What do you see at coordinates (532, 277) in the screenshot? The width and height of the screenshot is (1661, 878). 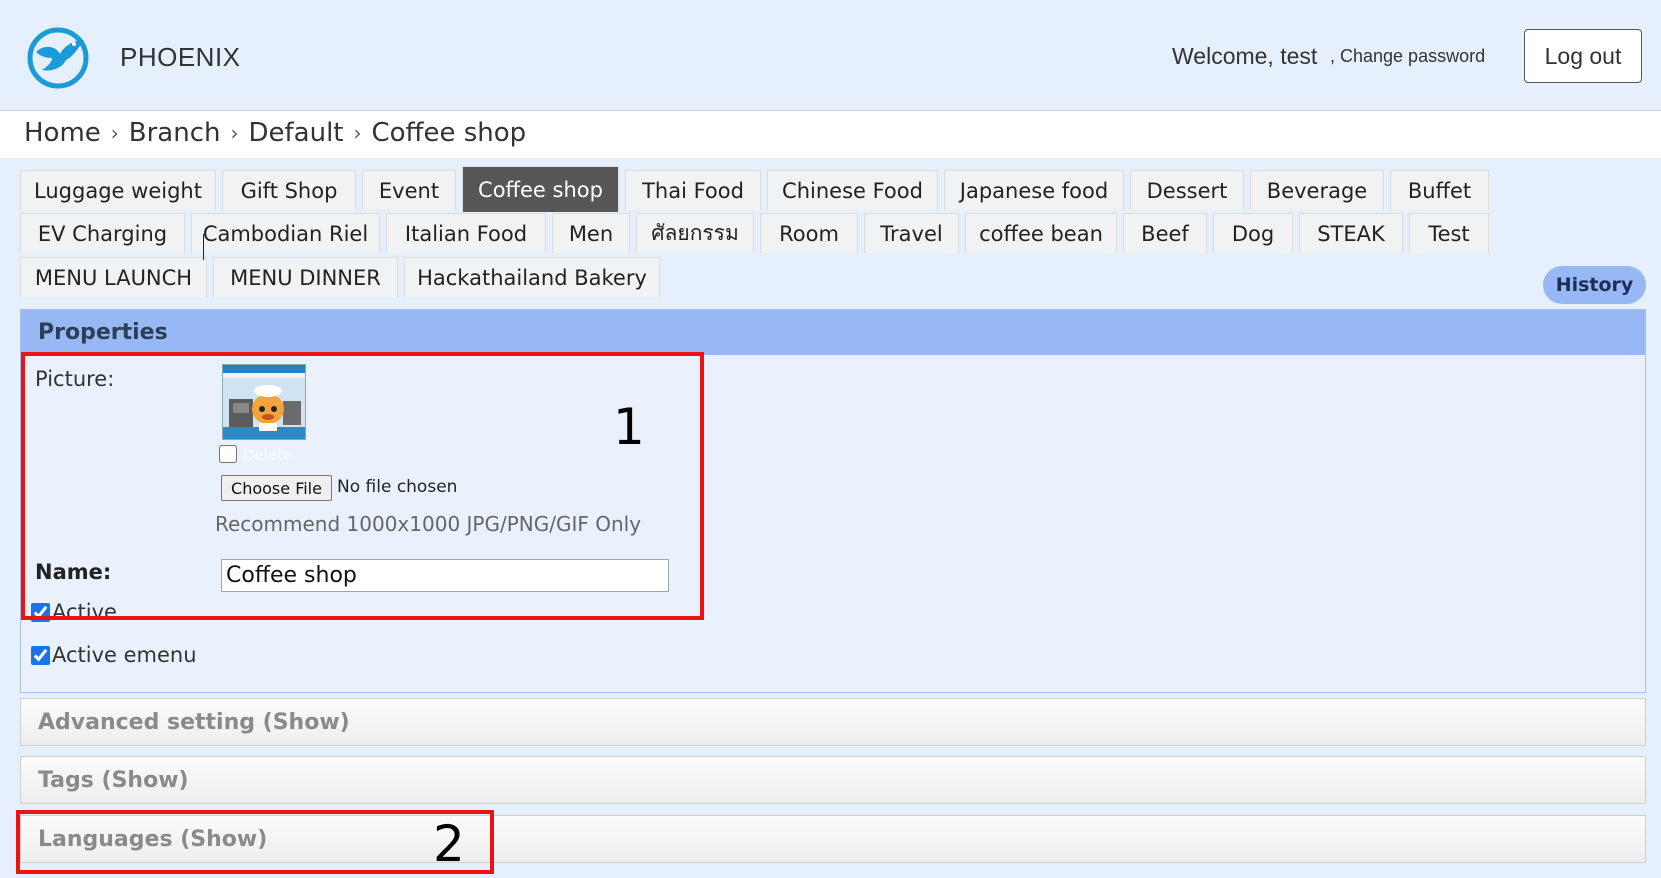 I see `tab-hackathailand-bakery: Hackathailand Bakery` at bounding box center [532, 277].